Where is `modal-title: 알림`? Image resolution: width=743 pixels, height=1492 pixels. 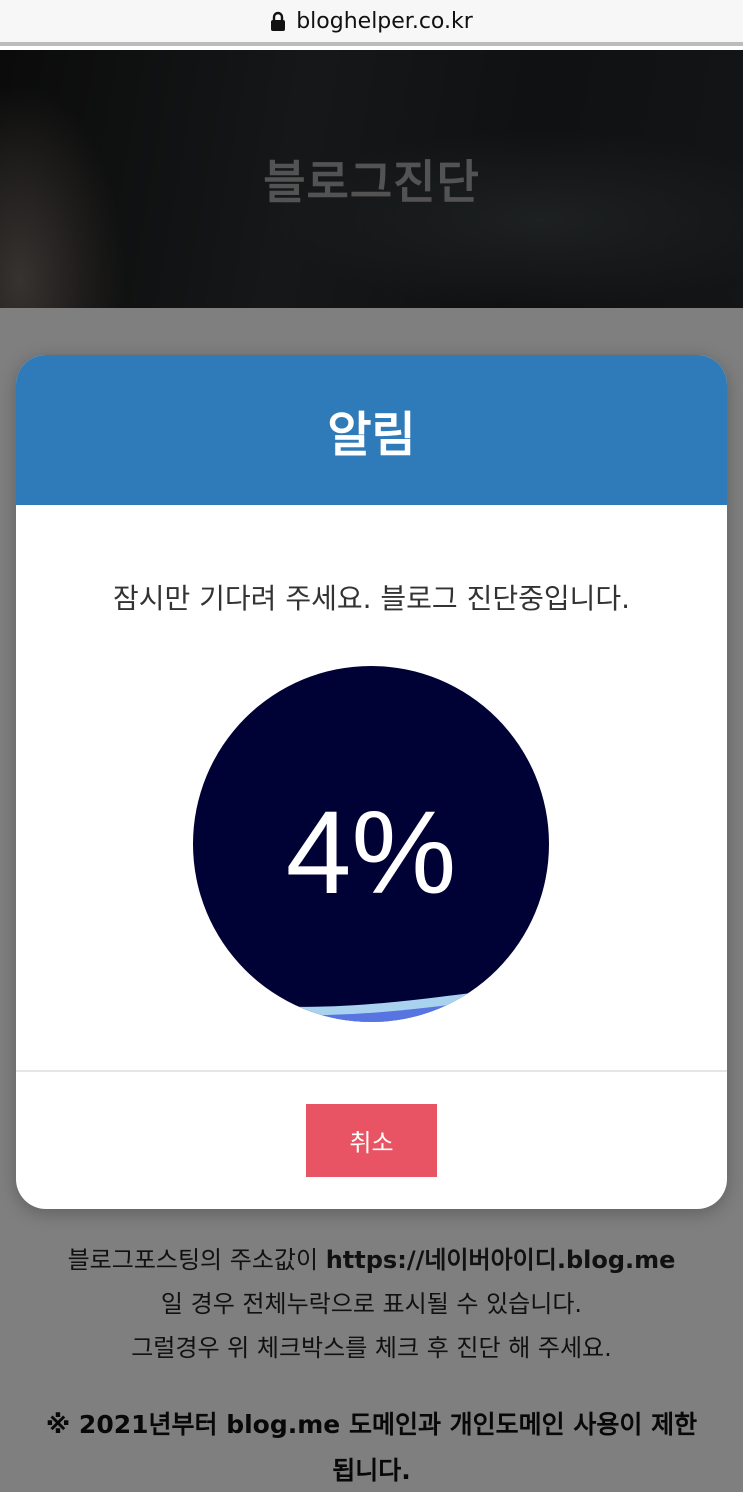
modal-title: 알림 is located at coordinates (371, 435).